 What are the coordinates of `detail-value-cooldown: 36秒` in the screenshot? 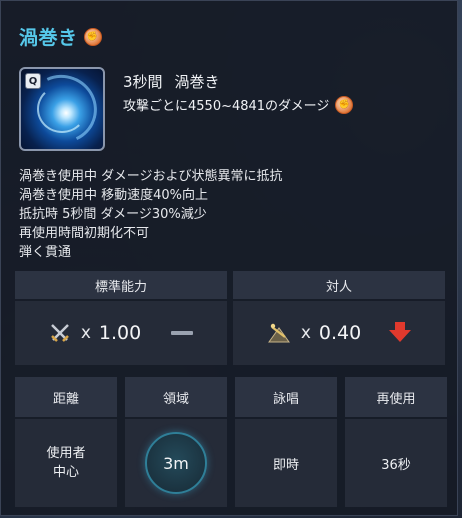 It's located at (396, 463).